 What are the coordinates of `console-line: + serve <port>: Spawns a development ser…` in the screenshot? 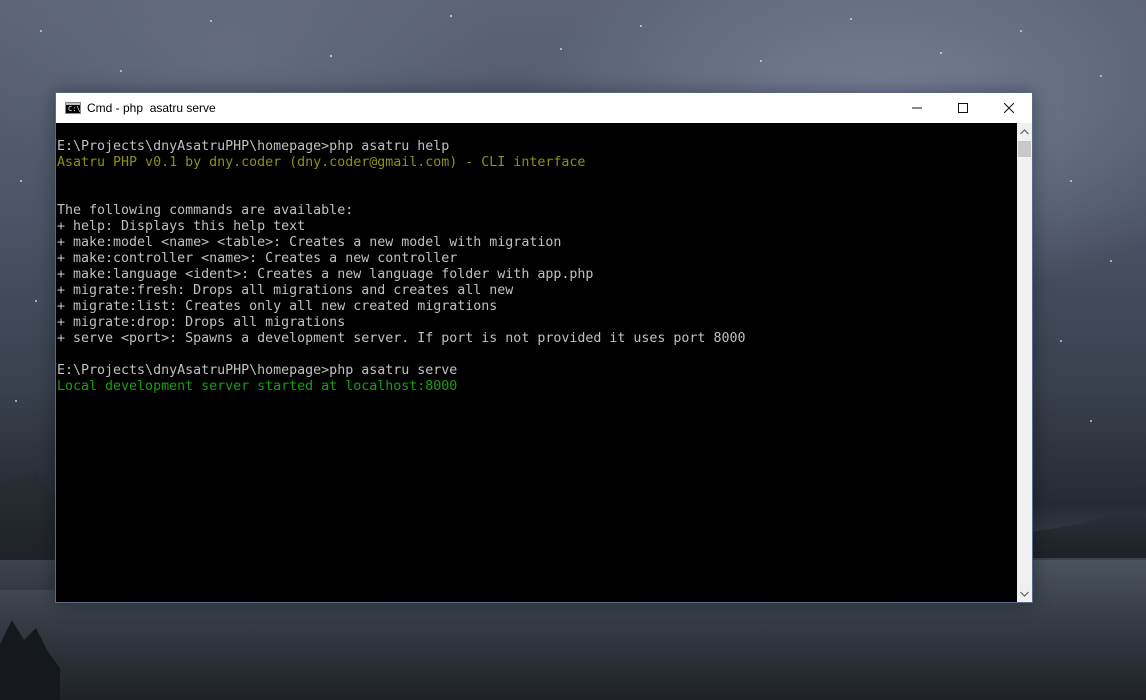 It's located at (401, 338).